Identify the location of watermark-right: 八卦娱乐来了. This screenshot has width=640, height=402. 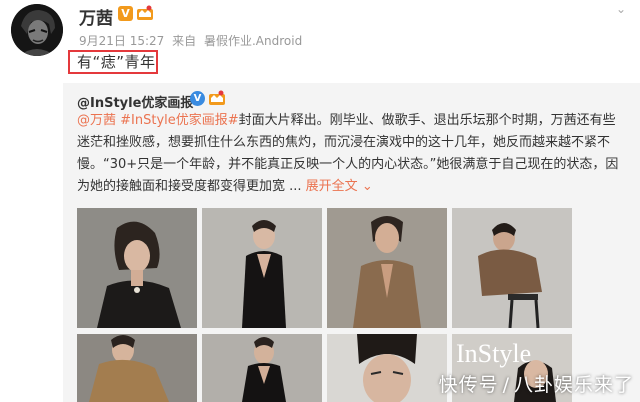
(573, 385).